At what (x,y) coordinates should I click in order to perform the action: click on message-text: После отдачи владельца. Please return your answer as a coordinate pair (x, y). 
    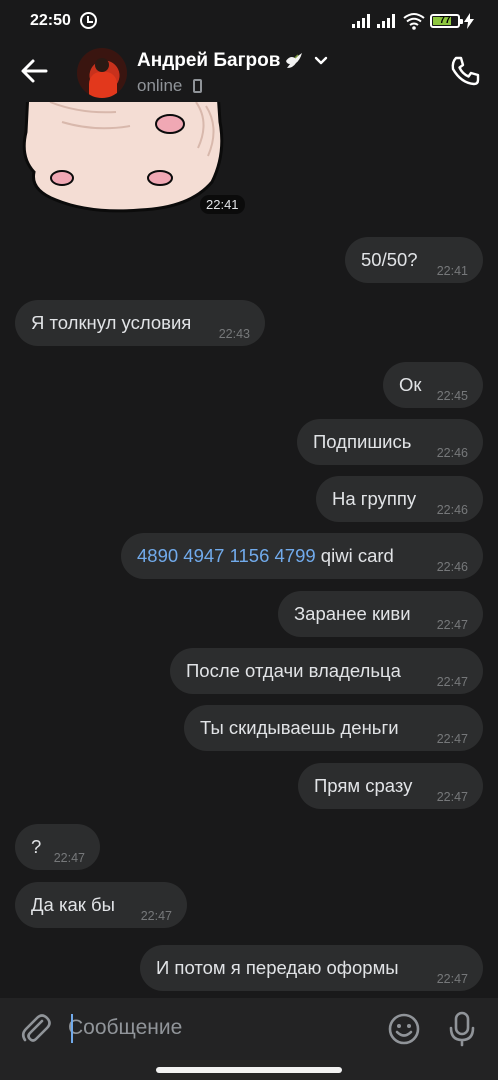
    Looking at the image, I should click on (293, 670).